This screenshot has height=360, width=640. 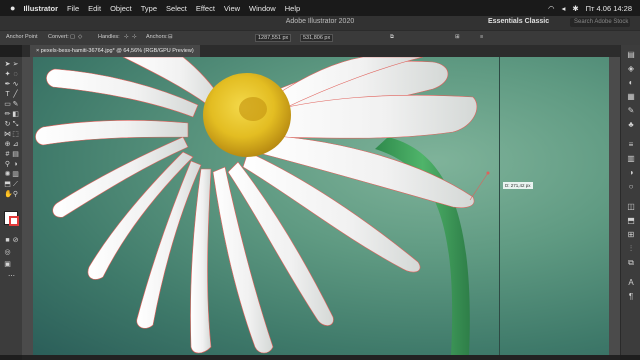 I want to click on y-coordinate-field: 531,806 px, so click(x=317, y=38).